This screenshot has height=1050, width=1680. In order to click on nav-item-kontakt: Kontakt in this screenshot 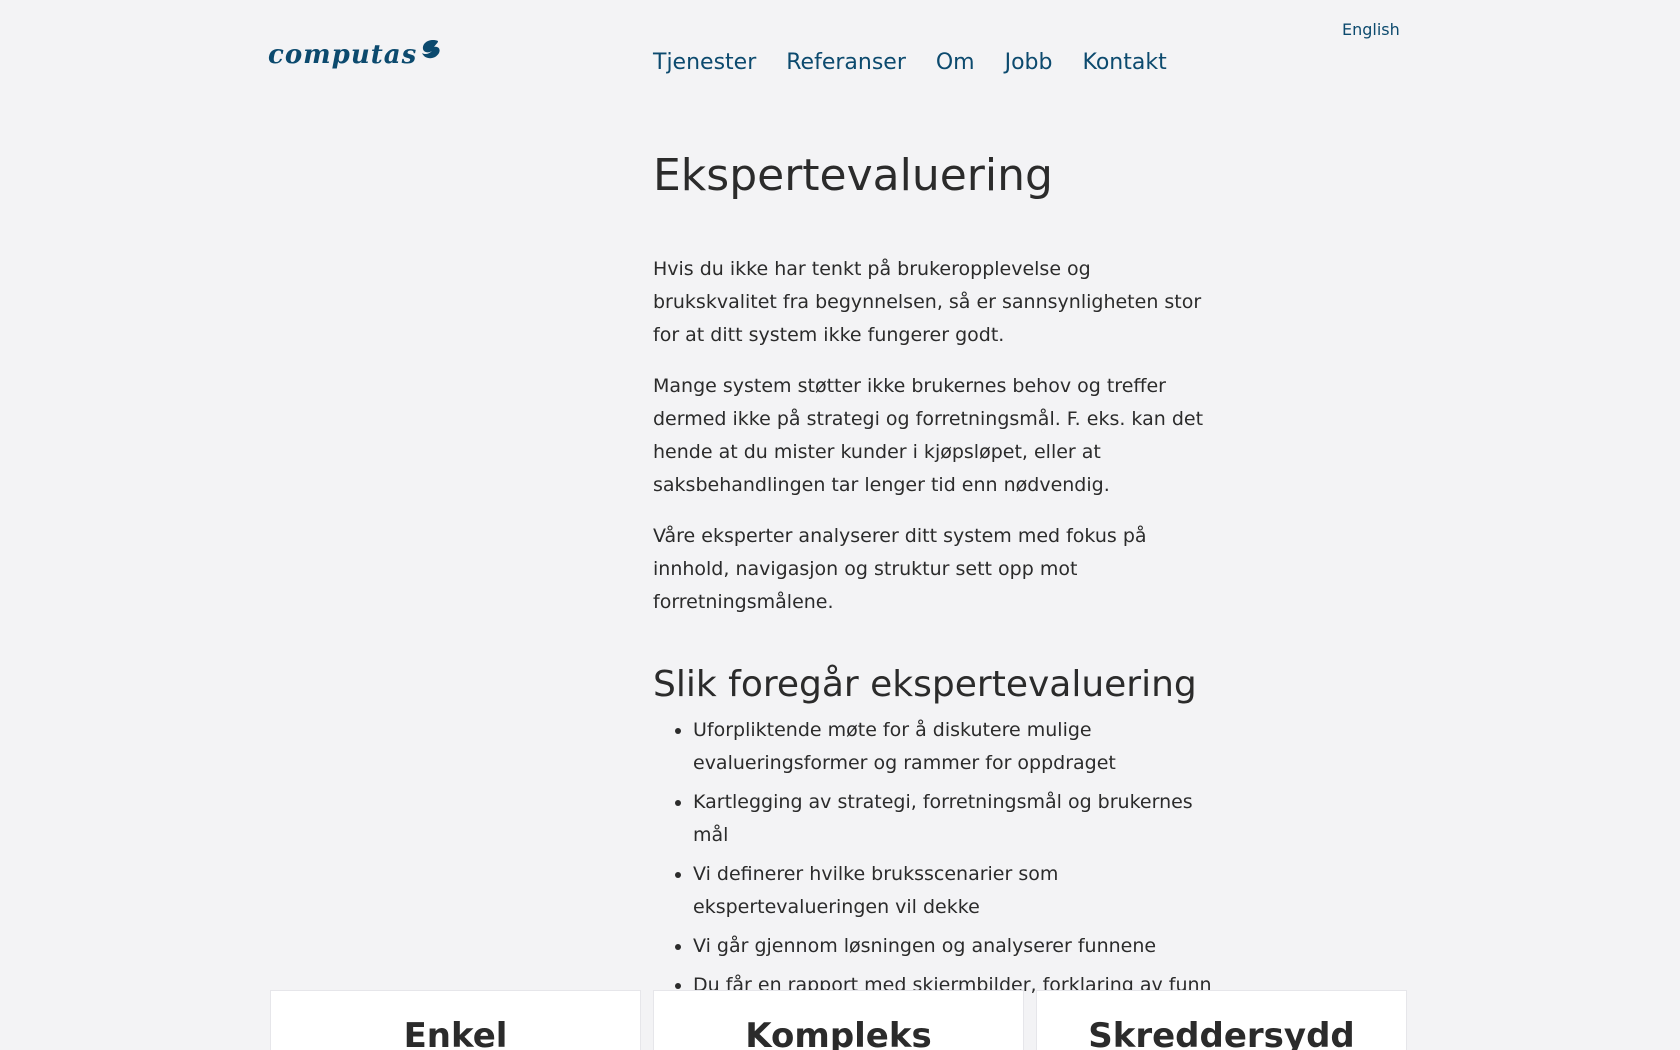, I will do `click(1125, 62)`.